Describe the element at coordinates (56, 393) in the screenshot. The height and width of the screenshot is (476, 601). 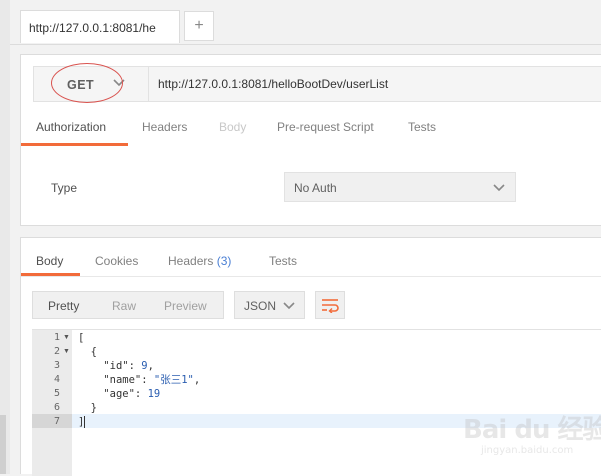
I see `line-number: 5` at that location.